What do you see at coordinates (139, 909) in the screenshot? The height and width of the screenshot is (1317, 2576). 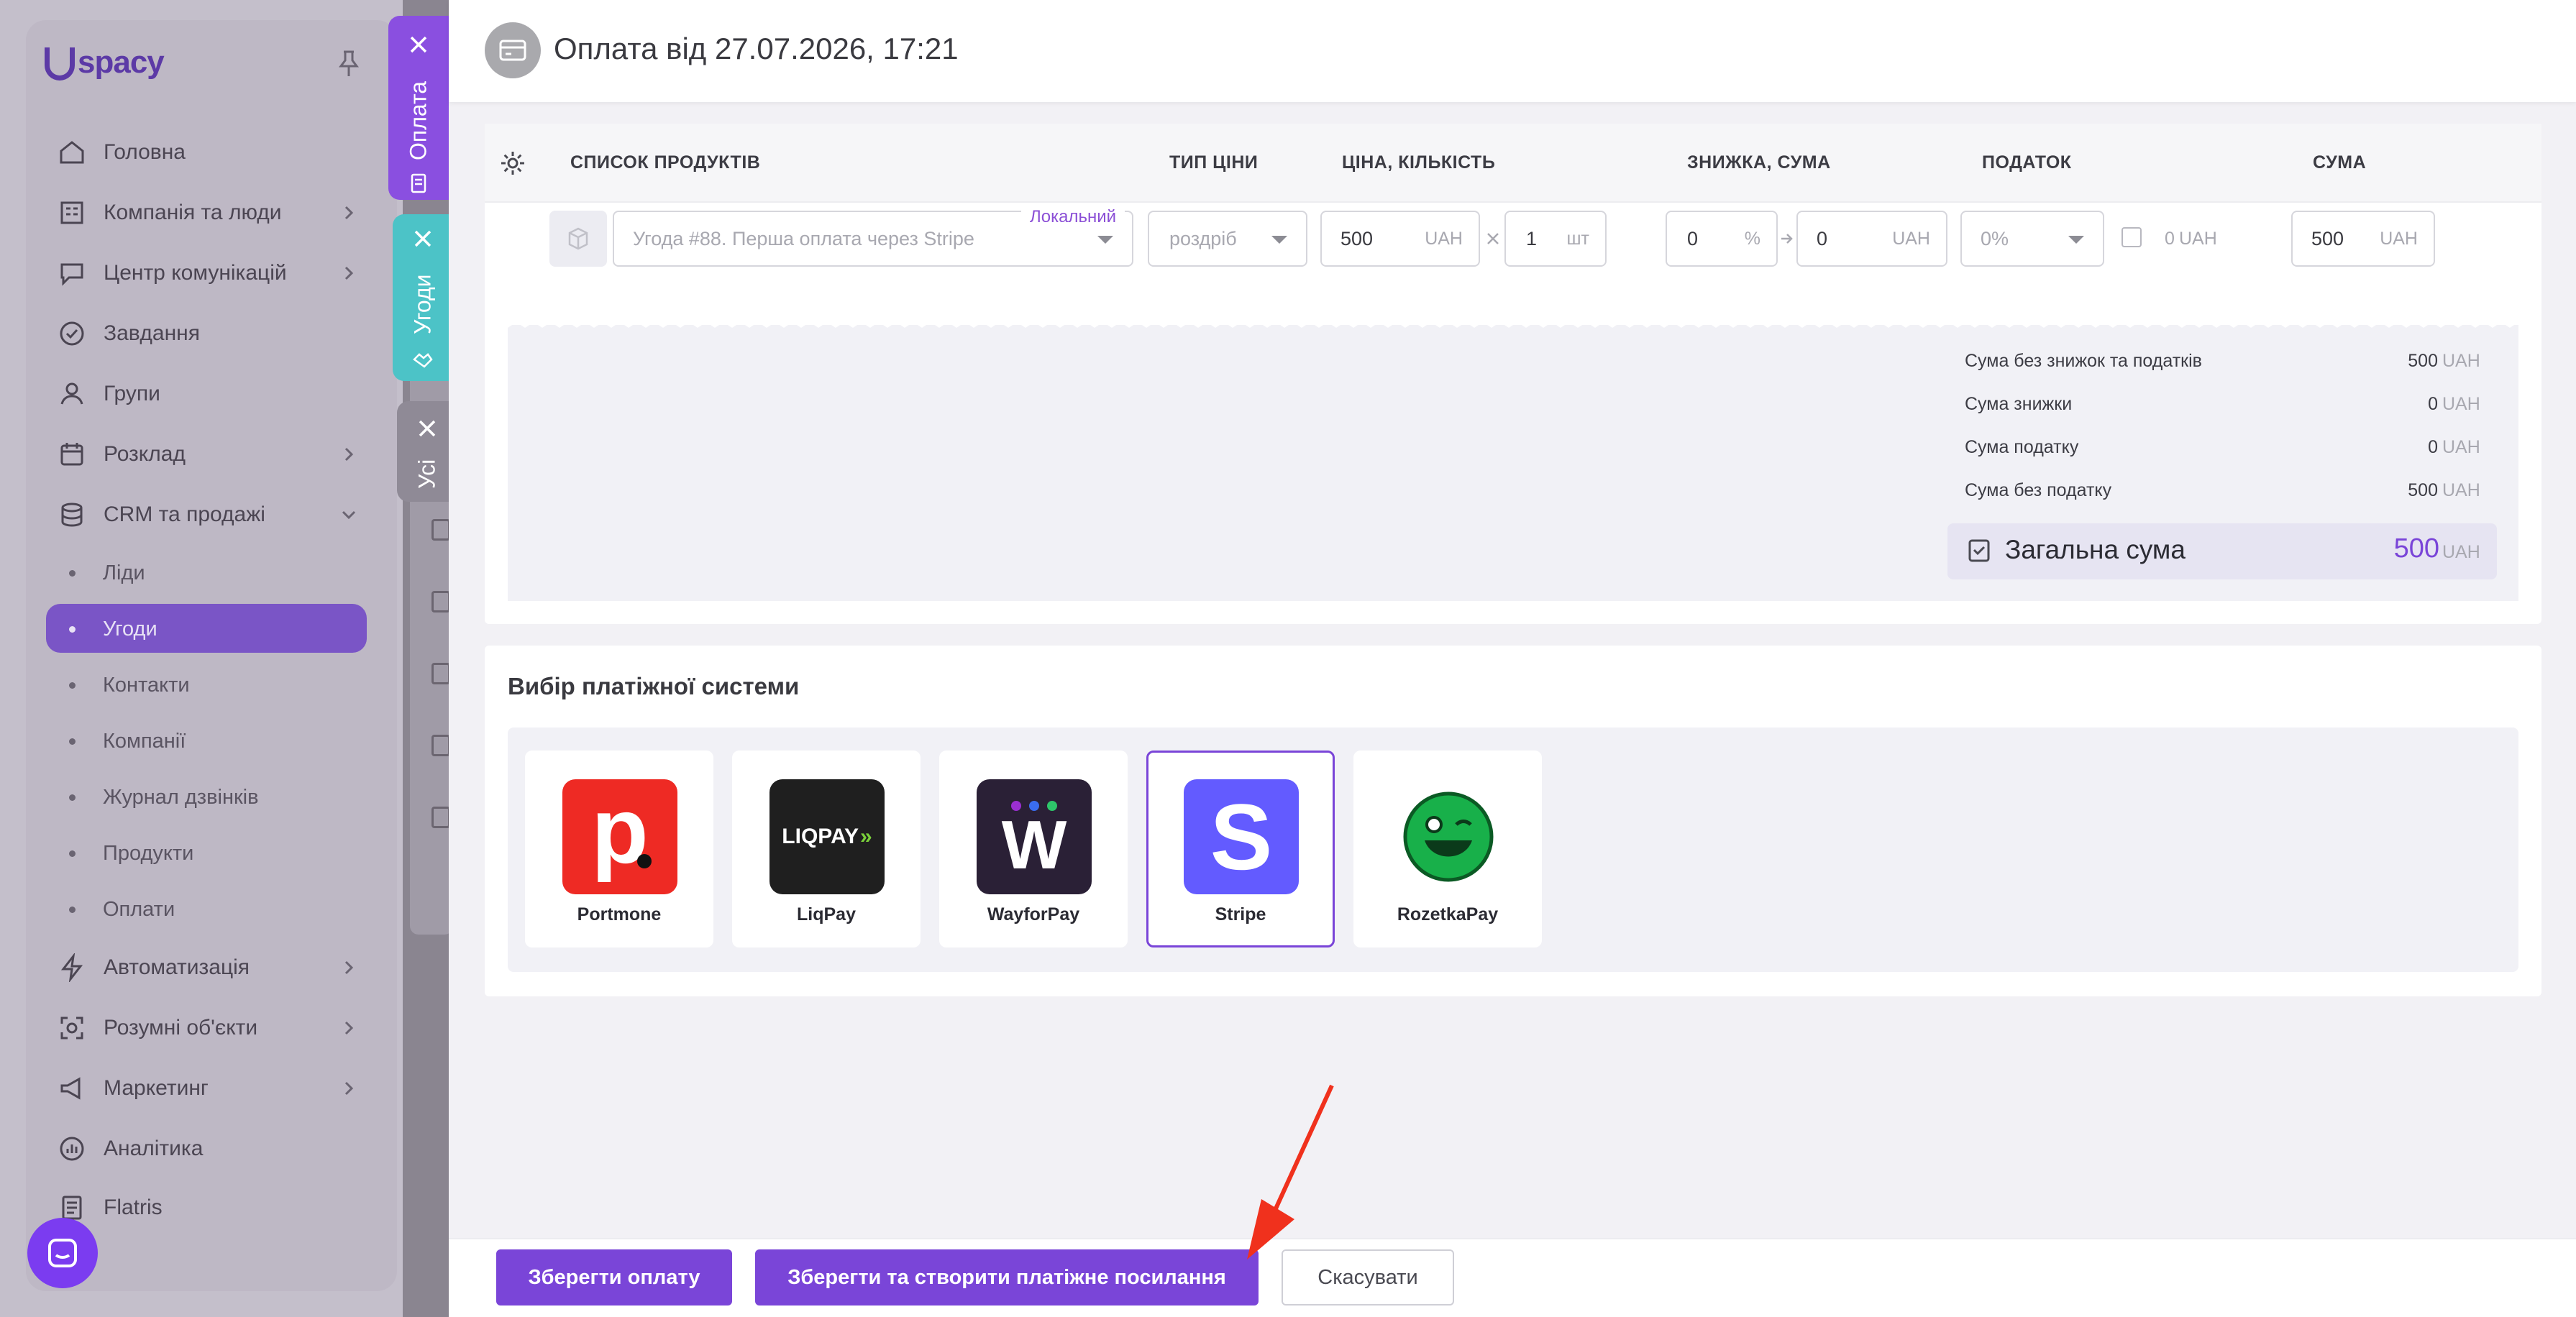 I see `sub-label: Оплати` at bounding box center [139, 909].